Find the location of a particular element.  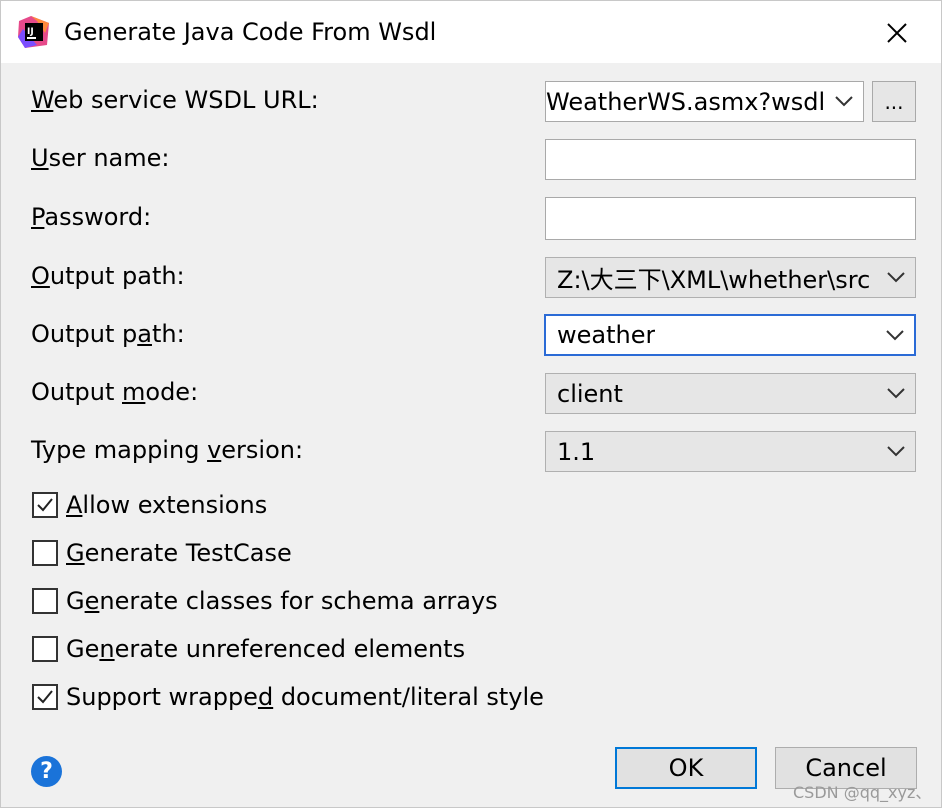

close-button is located at coordinates (897, 33).